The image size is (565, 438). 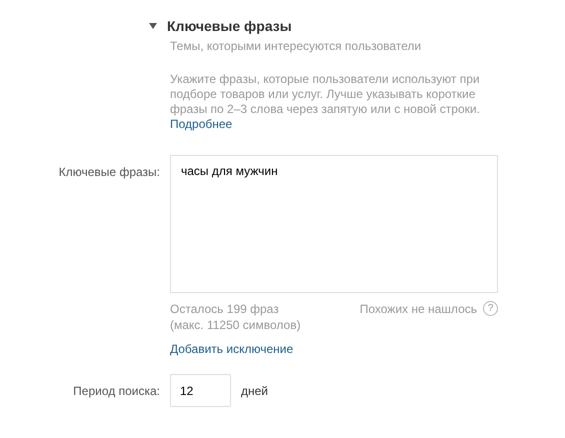 I want to click on unit-text: дней, so click(x=254, y=391).